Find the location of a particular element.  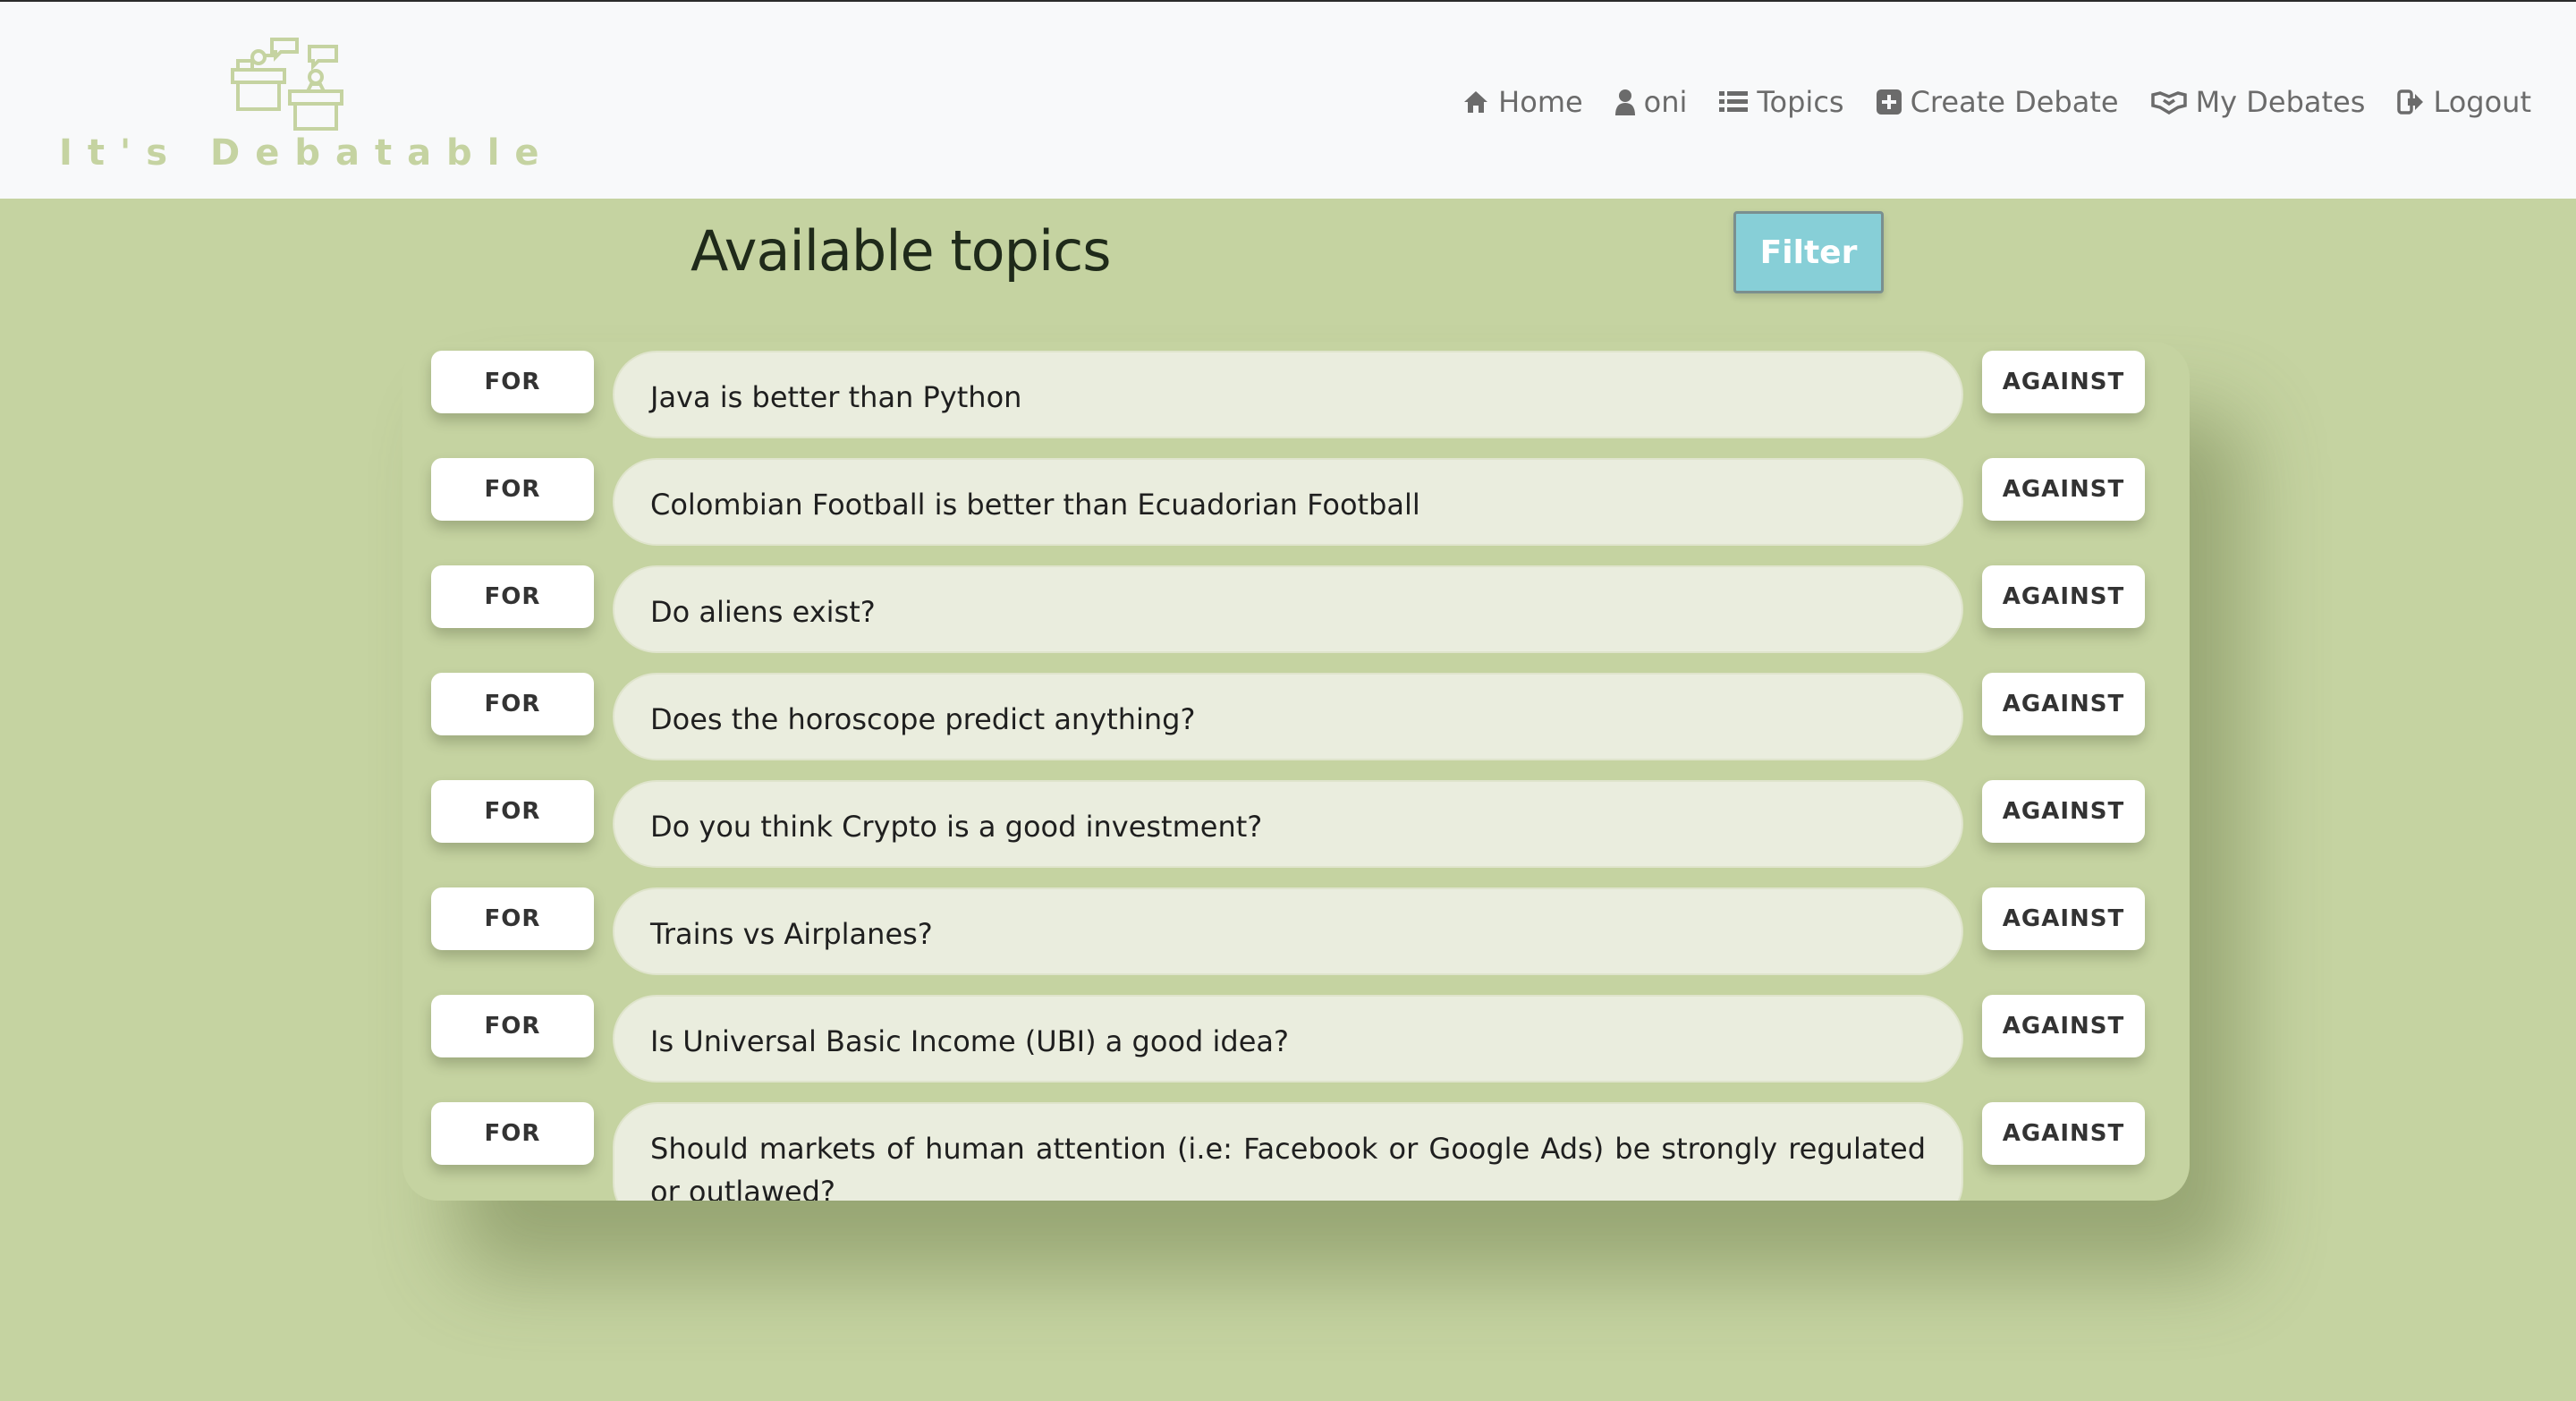

topic-item: Trains vs Airplanes? is located at coordinates (1288, 931).